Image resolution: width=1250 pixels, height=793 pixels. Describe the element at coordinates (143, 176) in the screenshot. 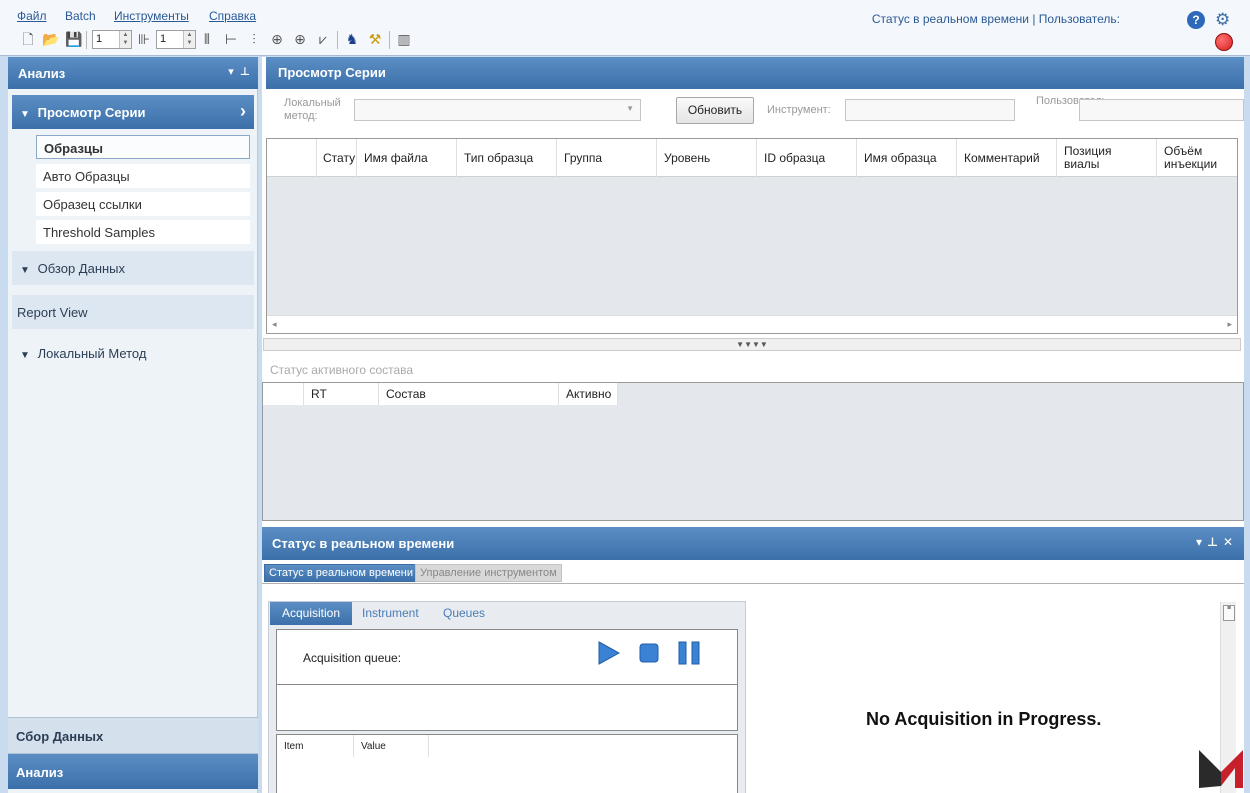

I see `nav-item-auto-samples: Авто Образцы` at that location.